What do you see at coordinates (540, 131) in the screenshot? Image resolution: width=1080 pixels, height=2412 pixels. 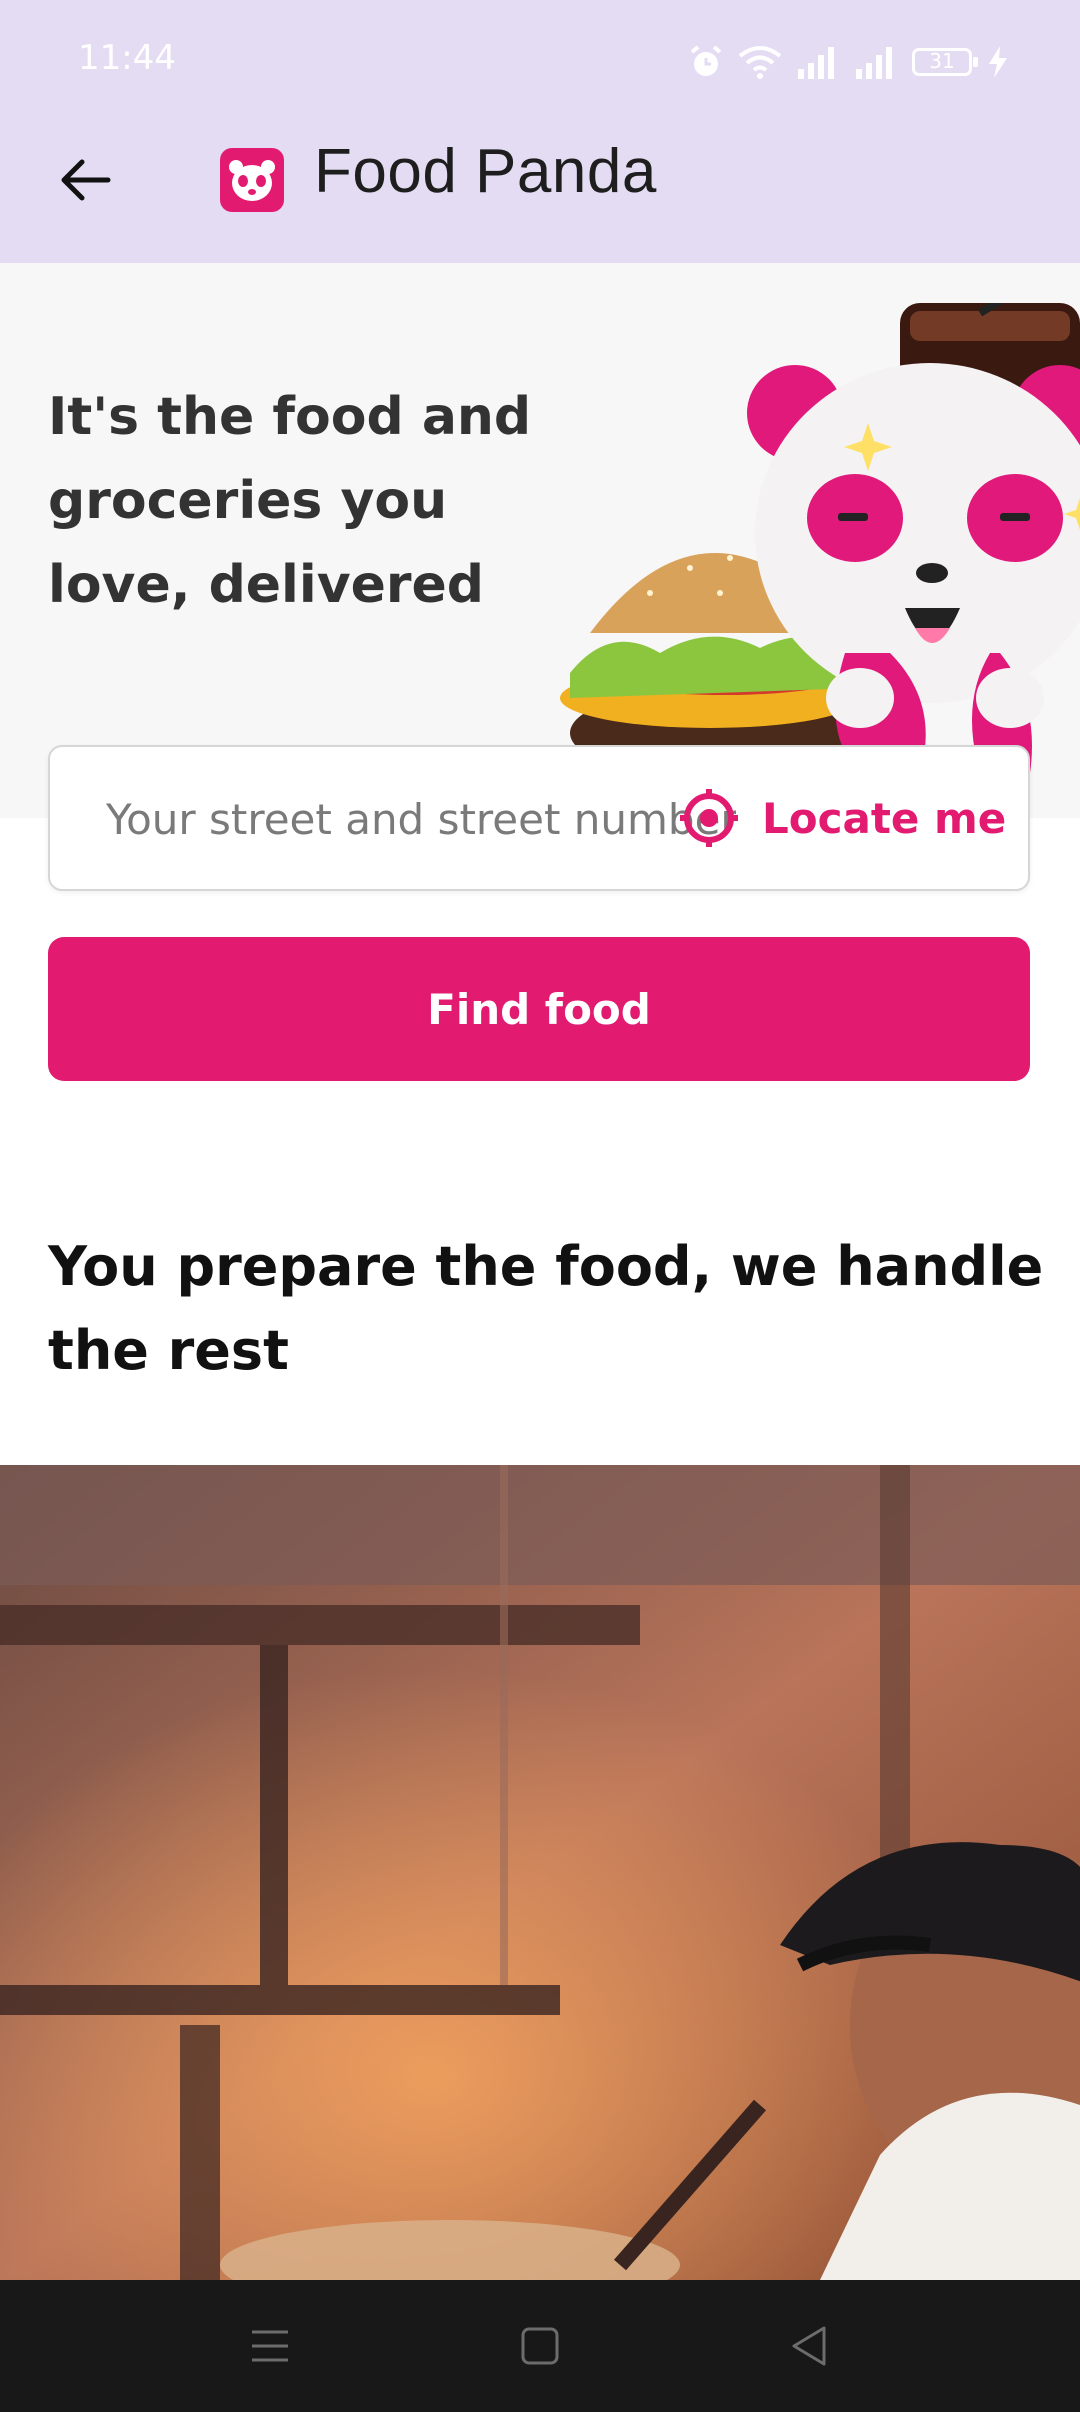 I see `top-bar: 11:44 31 Food Panda` at bounding box center [540, 131].